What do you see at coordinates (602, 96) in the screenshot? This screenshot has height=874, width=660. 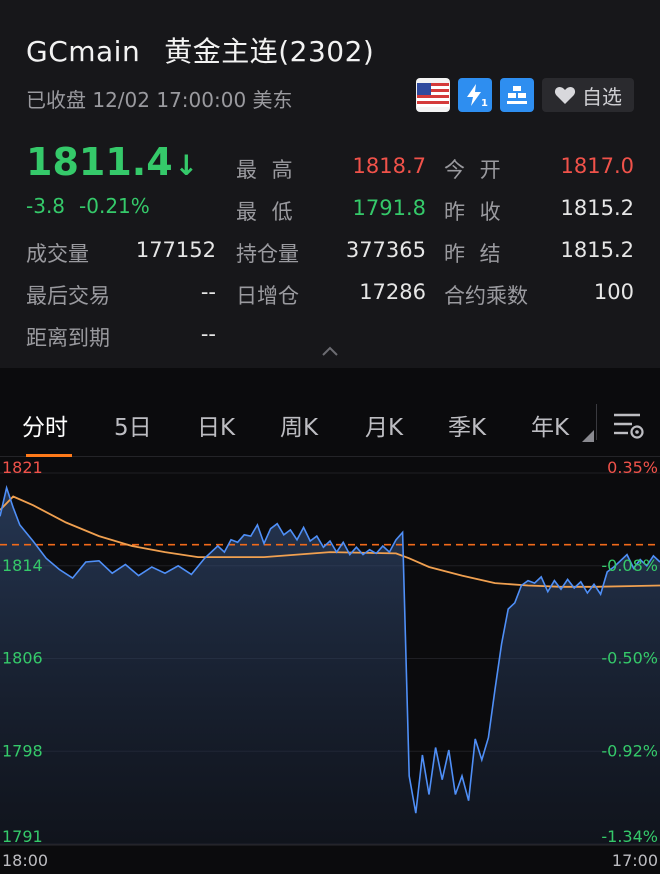 I see `watch-label: 自选` at bounding box center [602, 96].